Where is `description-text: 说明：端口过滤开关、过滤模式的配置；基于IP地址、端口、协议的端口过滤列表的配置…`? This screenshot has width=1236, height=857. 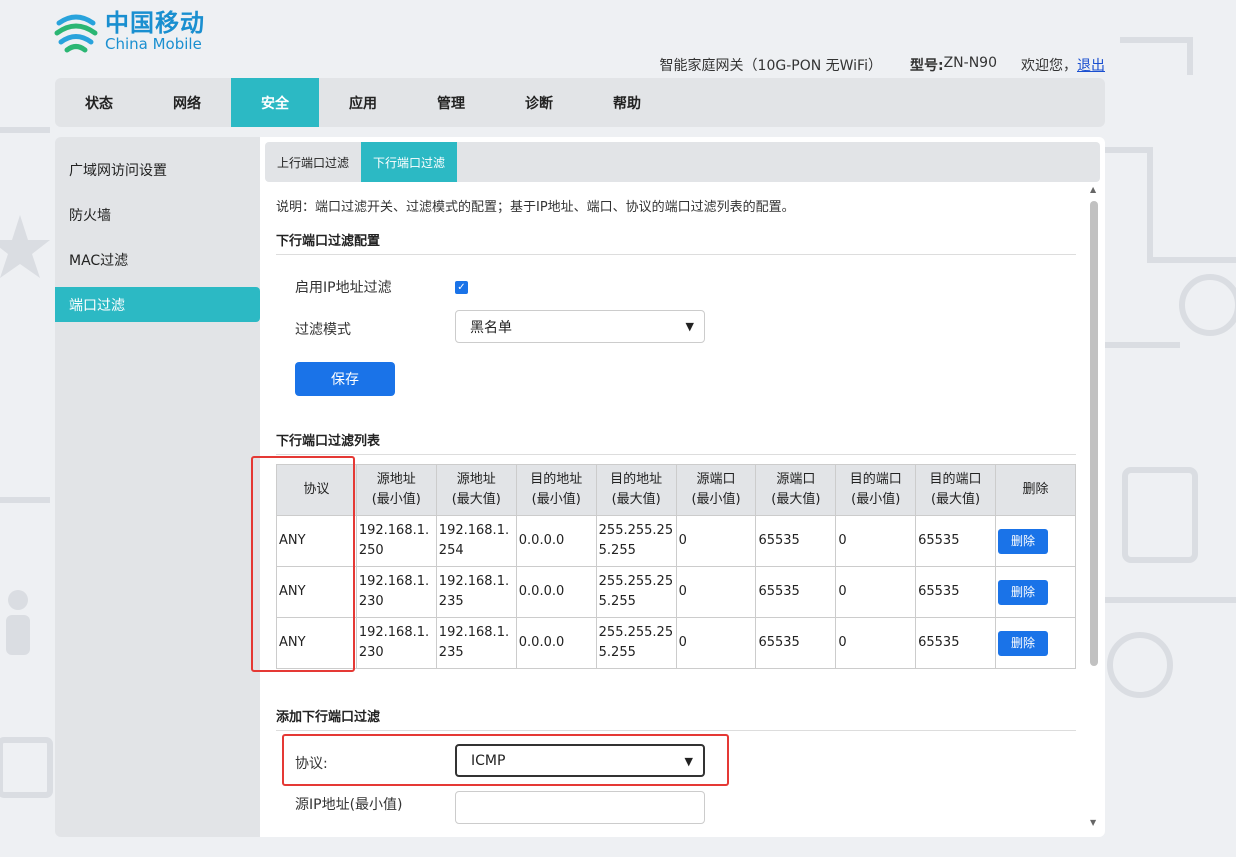 description-text: 说明：端口过滤开关、过滤模式的配置；基于IP地址、端口、协议的端口过滤列表的配置… is located at coordinates (535, 207).